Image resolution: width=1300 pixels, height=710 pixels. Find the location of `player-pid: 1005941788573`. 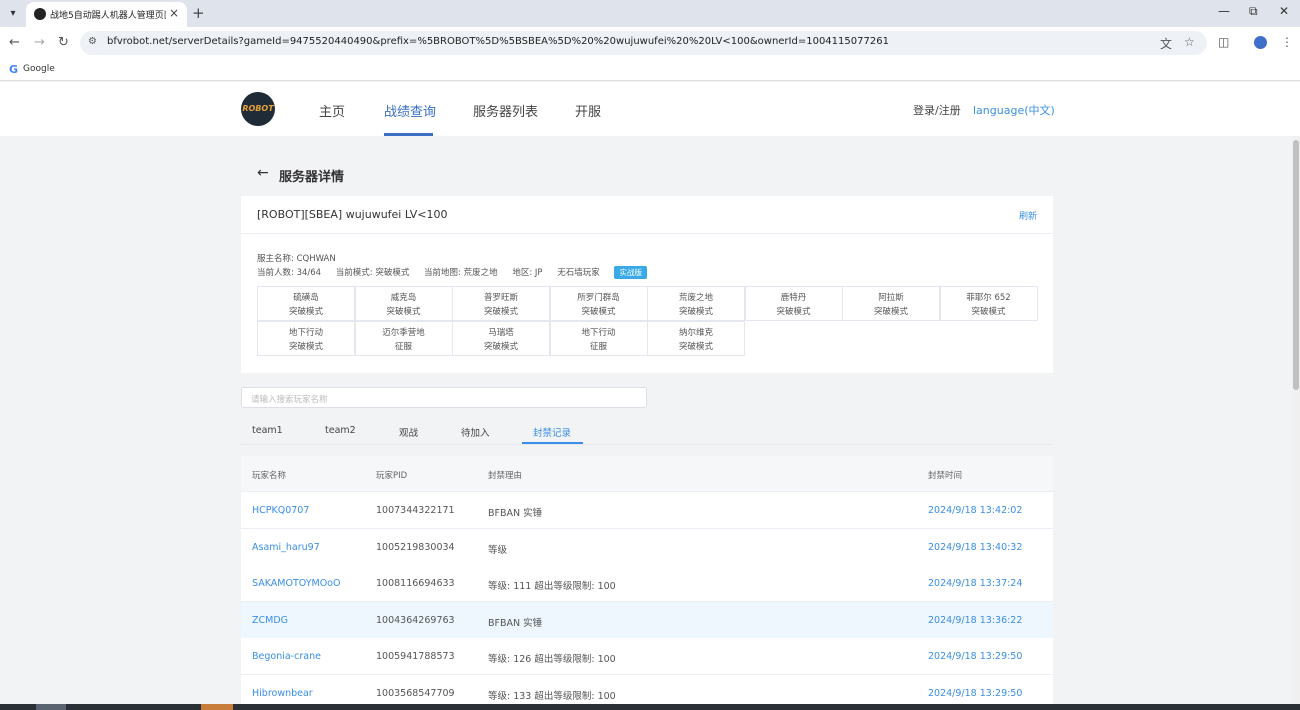

player-pid: 1005941788573 is located at coordinates (415, 657).